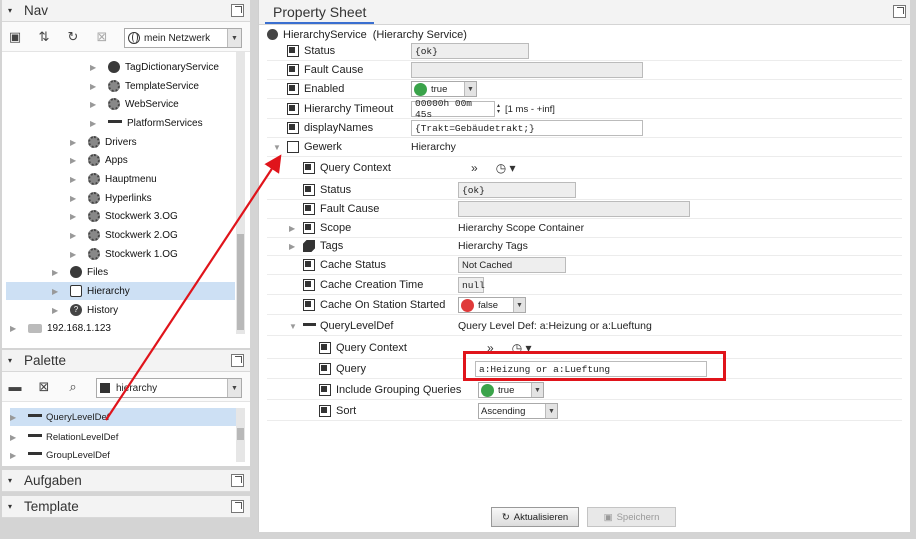 The image size is (916, 539). I want to click on palette-scrollbar, so click(240, 435).